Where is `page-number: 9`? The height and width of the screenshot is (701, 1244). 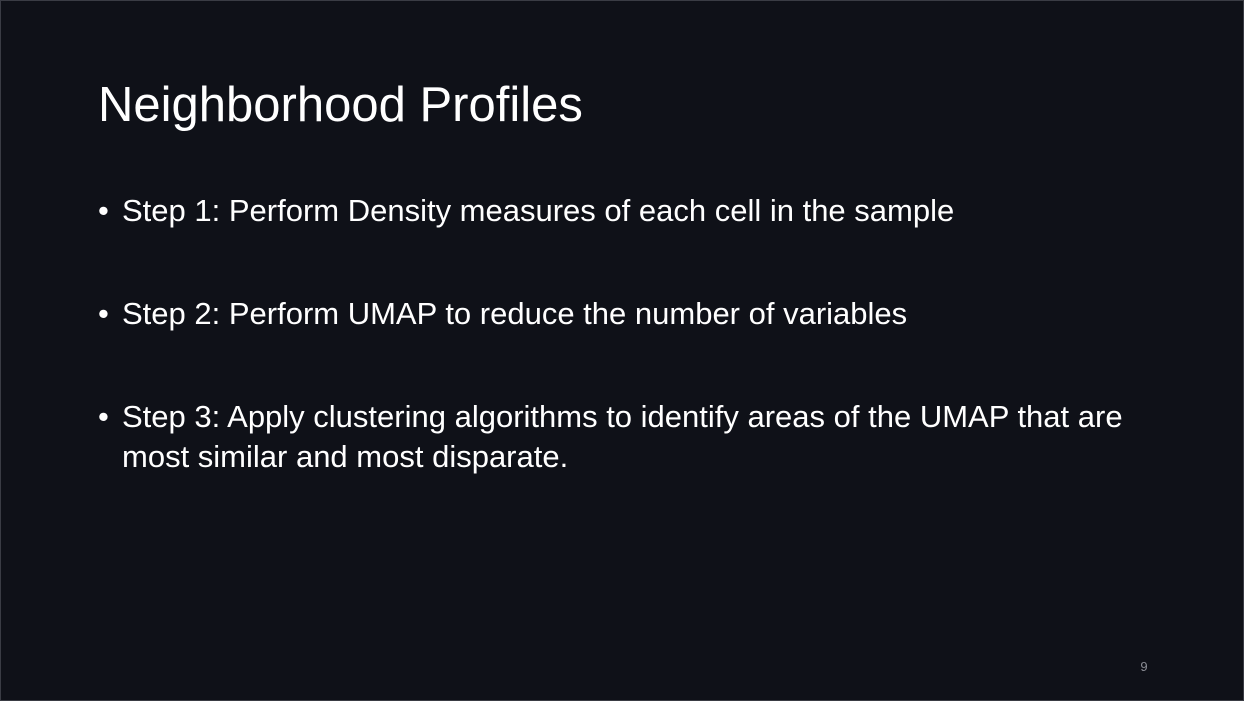 page-number: 9 is located at coordinates (1144, 666).